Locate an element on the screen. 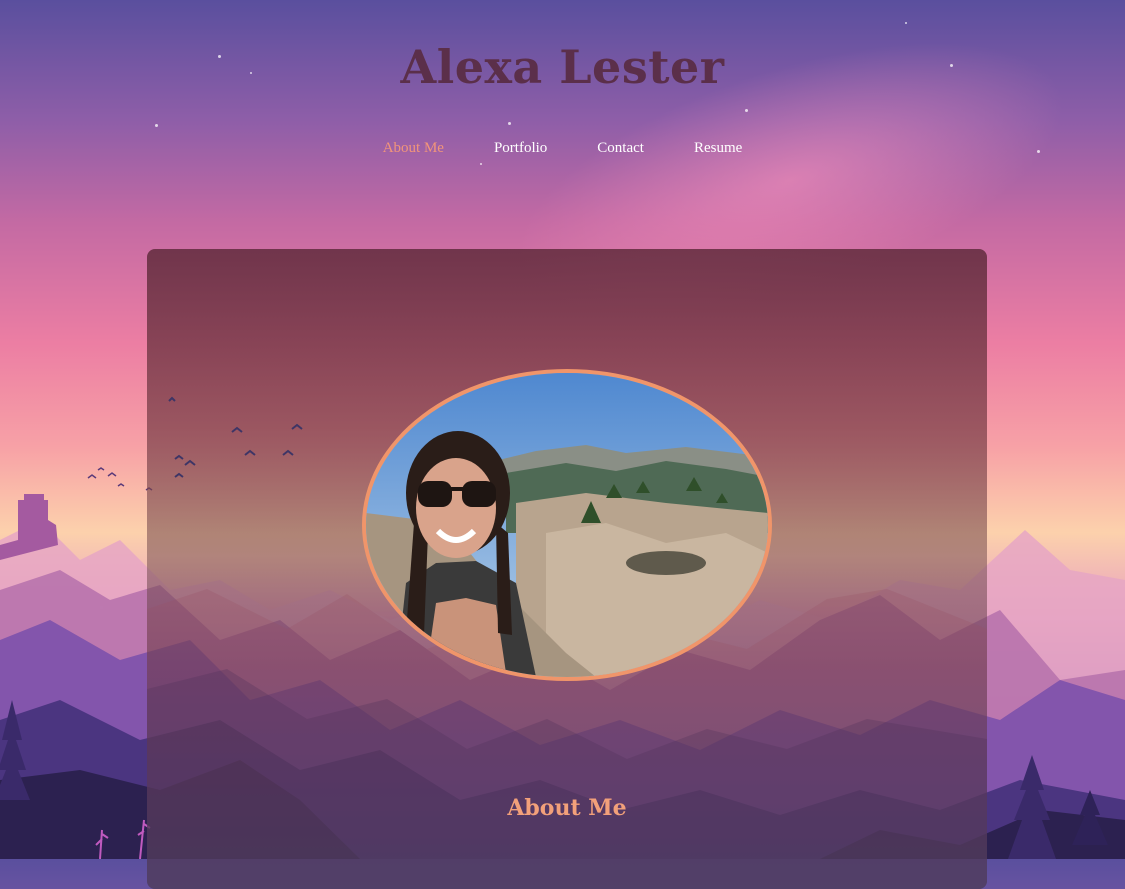 Image resolution: width=1125 pixels, height=889 pixels. portrait-illustration is located at coordinates (567, 525).